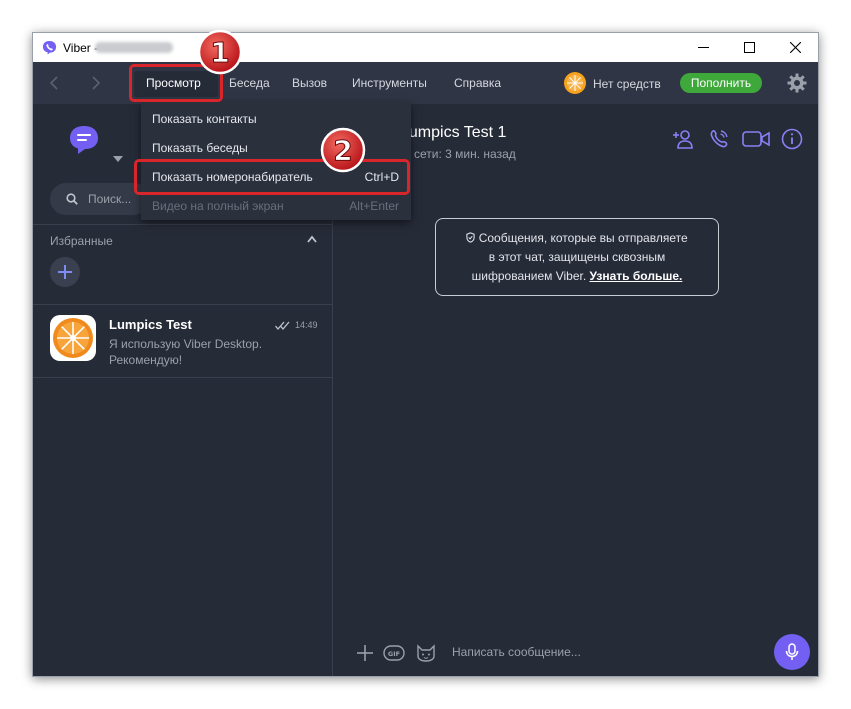 Image resolution: width=851 pixels, height=709 pixels. What do you see at coordinates (453, 133) in the screenshot?
I see `conversation-contact-name: Lumpics Test 1` at bounding box center [453, 133].